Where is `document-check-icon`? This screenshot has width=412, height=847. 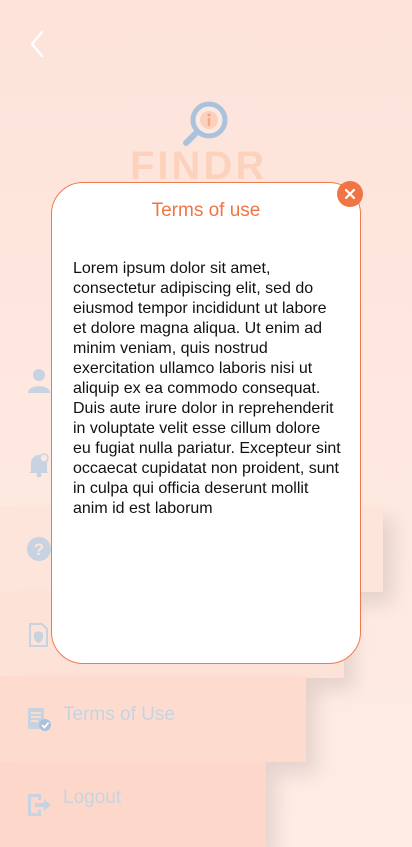 document-check-icon is located at coordinates (39, 719).